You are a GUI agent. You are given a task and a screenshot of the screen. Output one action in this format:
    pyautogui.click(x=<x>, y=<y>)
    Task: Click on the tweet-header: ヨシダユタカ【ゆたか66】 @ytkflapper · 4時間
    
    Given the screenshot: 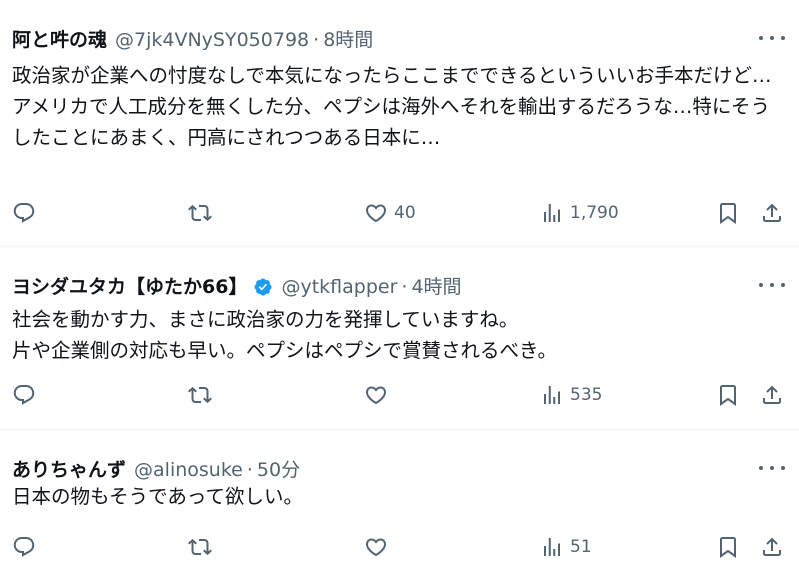 What is the action you would take?
    pyautogui.click(x=237, y=287)
    